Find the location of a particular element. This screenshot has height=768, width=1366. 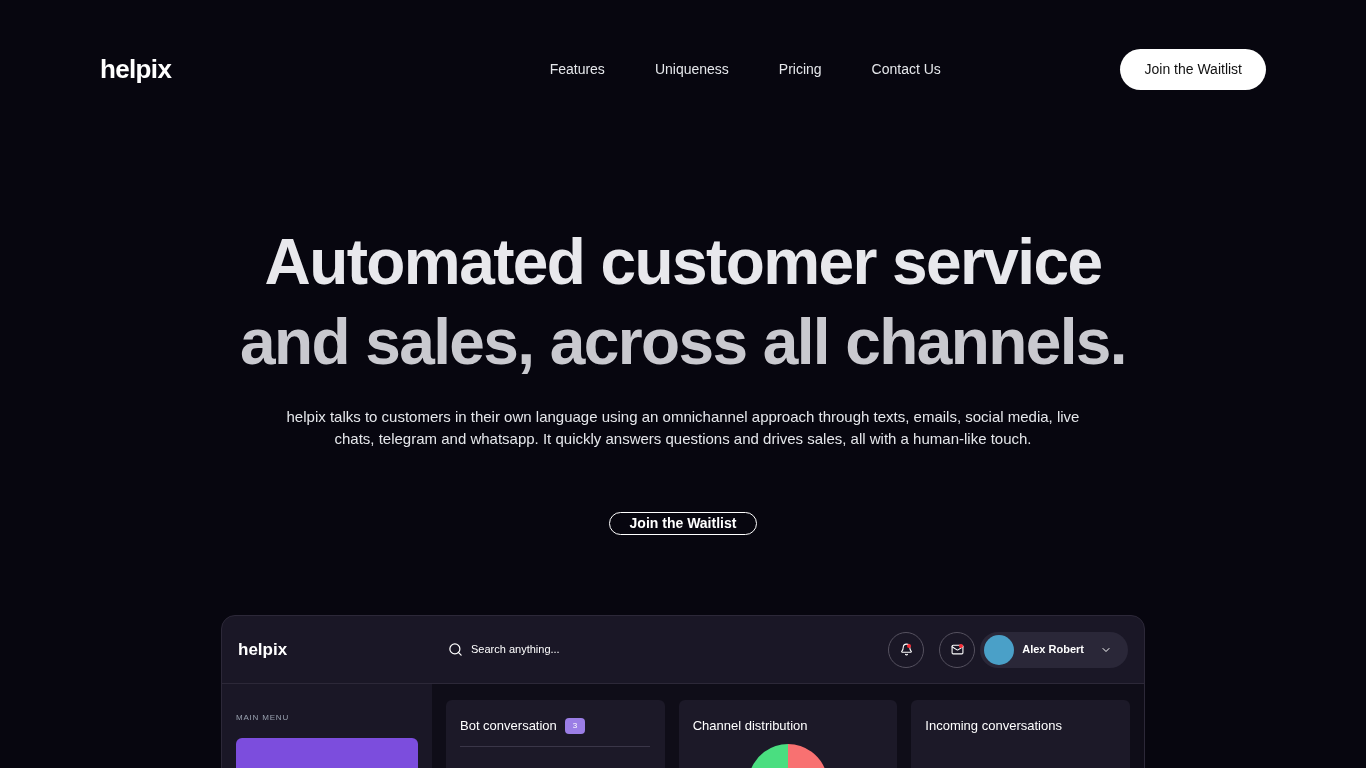

avatar is located at coordinates (999, 649).